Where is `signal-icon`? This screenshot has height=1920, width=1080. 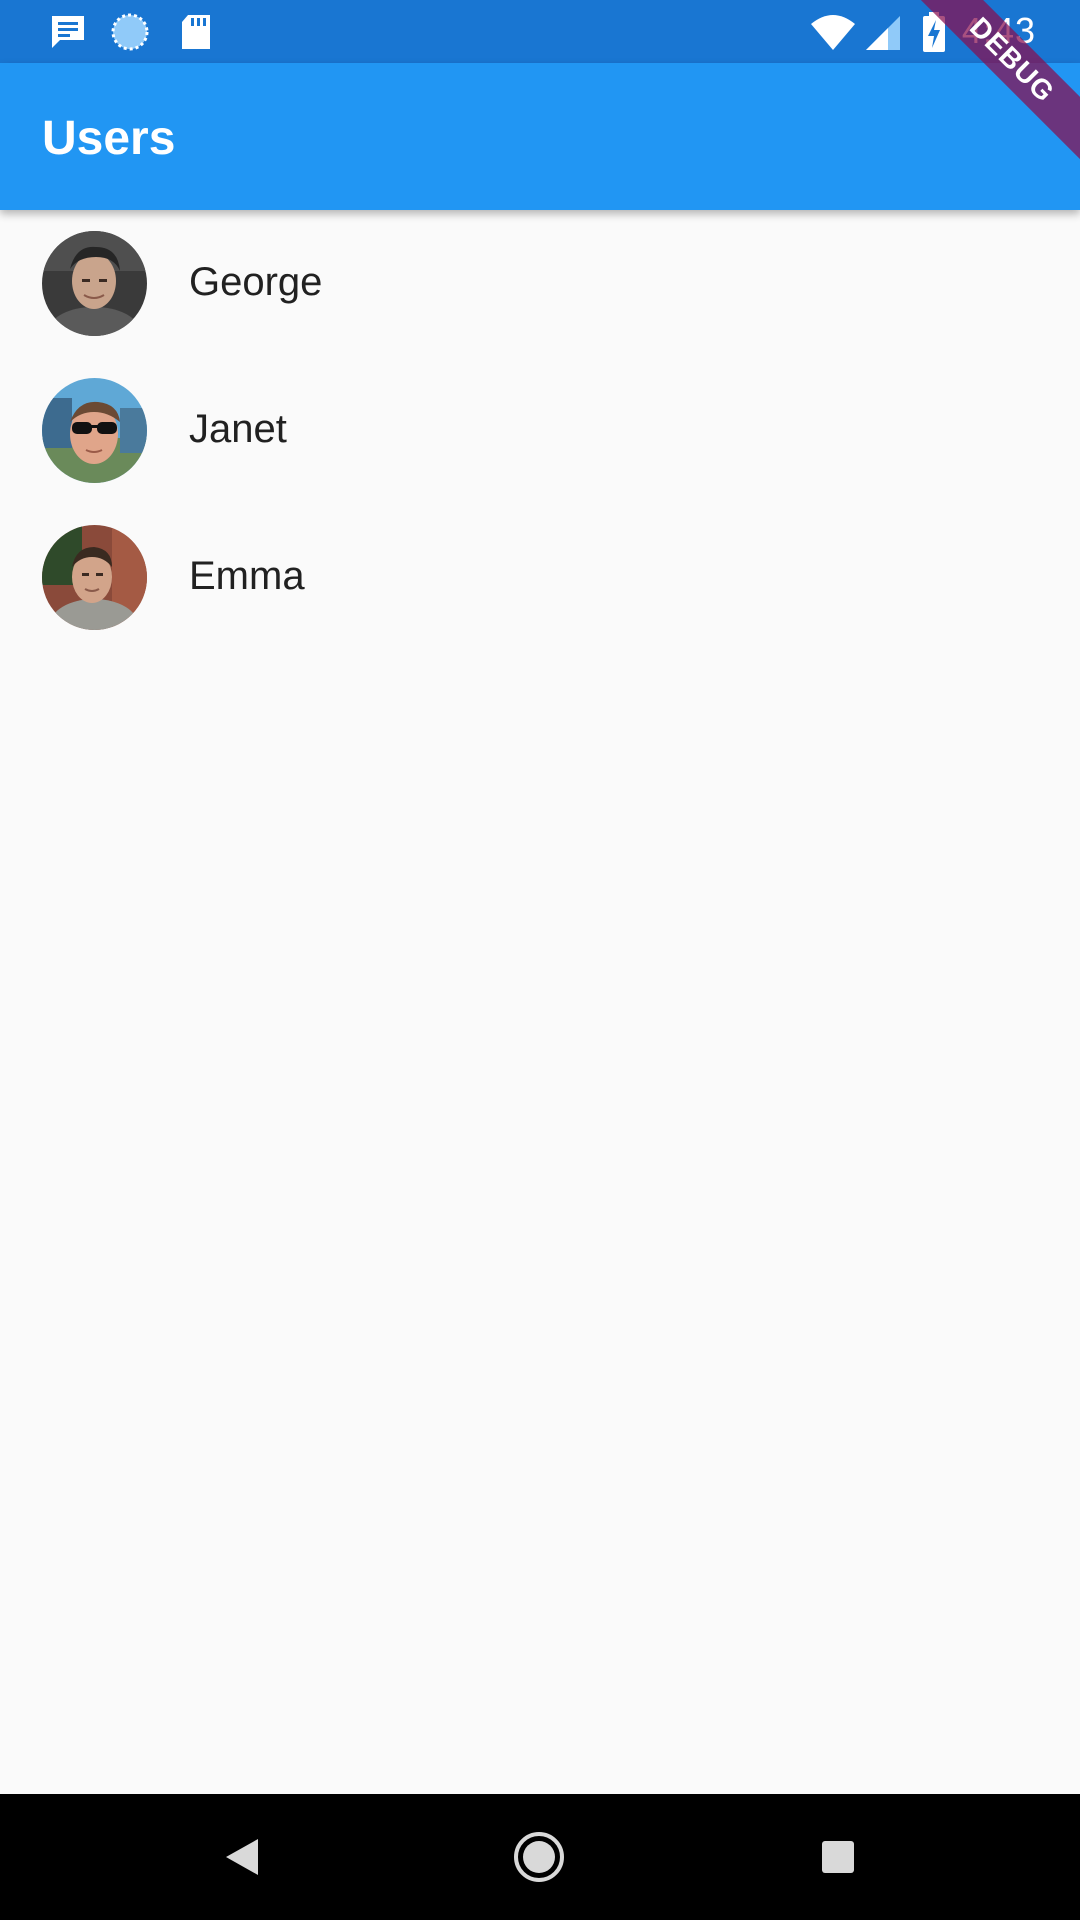 signal-icon is located at coordinates (883, 33).